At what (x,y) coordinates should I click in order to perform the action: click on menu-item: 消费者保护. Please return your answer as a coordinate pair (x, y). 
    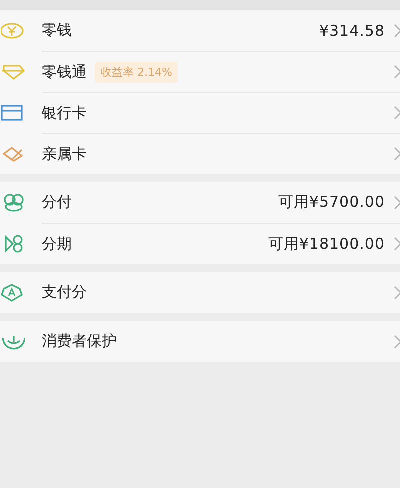
    Looking at the image, I should click on (79, 341).